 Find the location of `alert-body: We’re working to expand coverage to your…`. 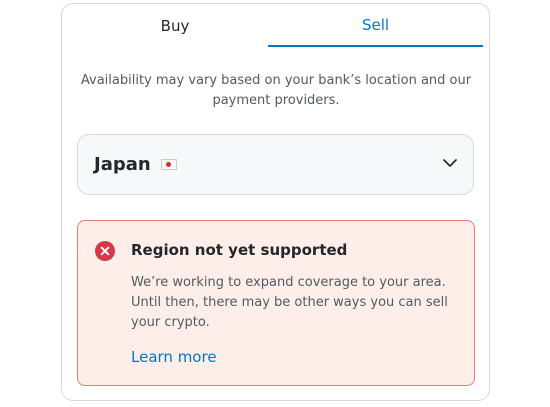

alert-body: We’re working to expand coverage to your… is located at coordinates (289, 302).